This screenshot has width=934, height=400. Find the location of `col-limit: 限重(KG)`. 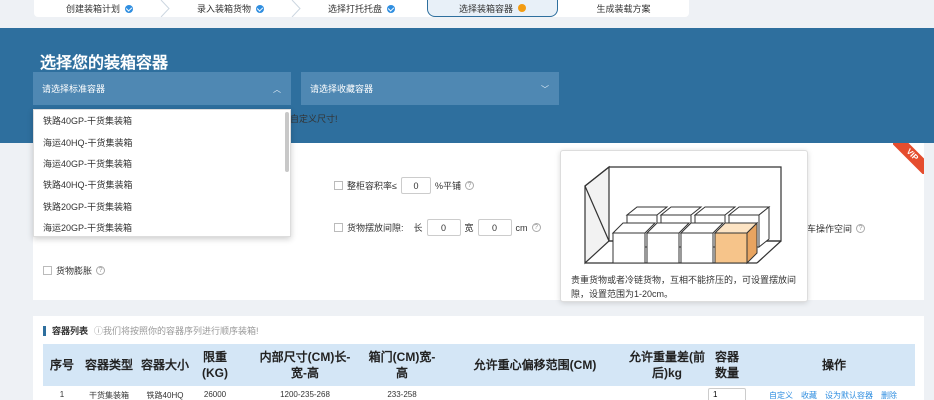

col-limit: 限重(KG) is located at coordinates (215, 365).